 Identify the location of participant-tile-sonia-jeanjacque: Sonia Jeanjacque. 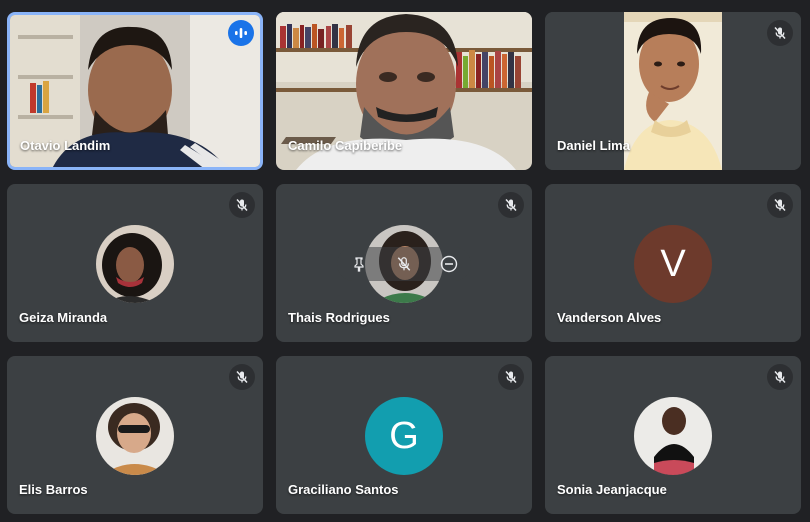
(673, 435).